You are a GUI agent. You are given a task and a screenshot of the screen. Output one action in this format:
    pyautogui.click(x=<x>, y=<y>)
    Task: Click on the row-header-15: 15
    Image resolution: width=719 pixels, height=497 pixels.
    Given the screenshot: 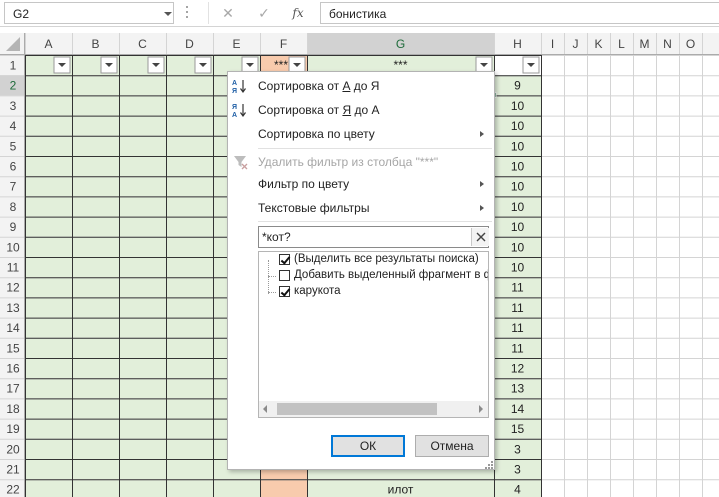 What is the action you would take?
    pyautogui.click(x=13, y=348)
    